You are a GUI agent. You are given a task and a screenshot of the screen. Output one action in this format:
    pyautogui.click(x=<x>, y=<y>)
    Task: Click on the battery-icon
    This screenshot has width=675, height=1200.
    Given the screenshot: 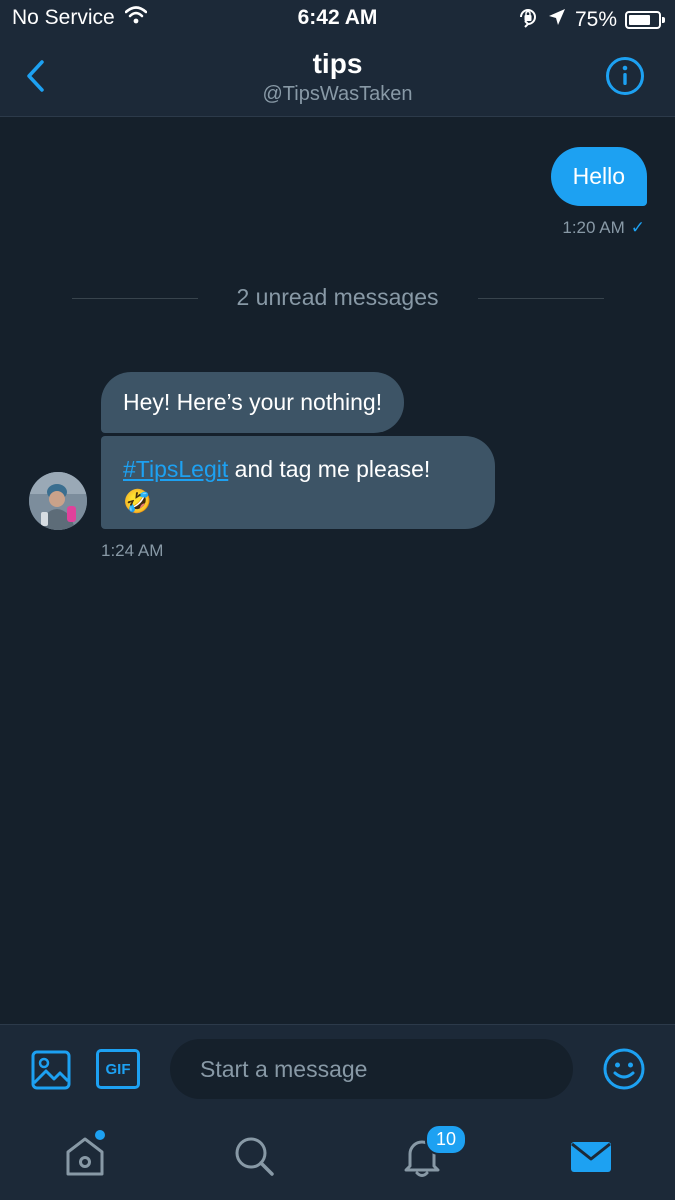 What is the action you would take?
    pyautogui.click(x=645, y=20)
    